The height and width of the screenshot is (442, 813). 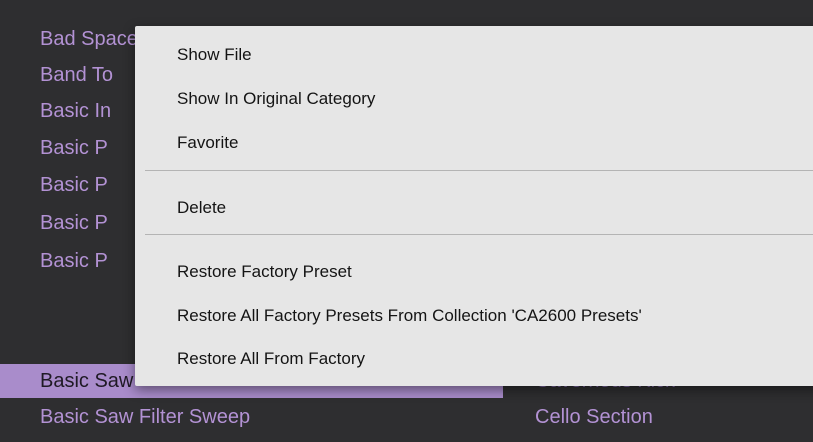 I want to click on menu-item-restore-all-from-factory: Restore All From Factory, so click(x=271, y=359).